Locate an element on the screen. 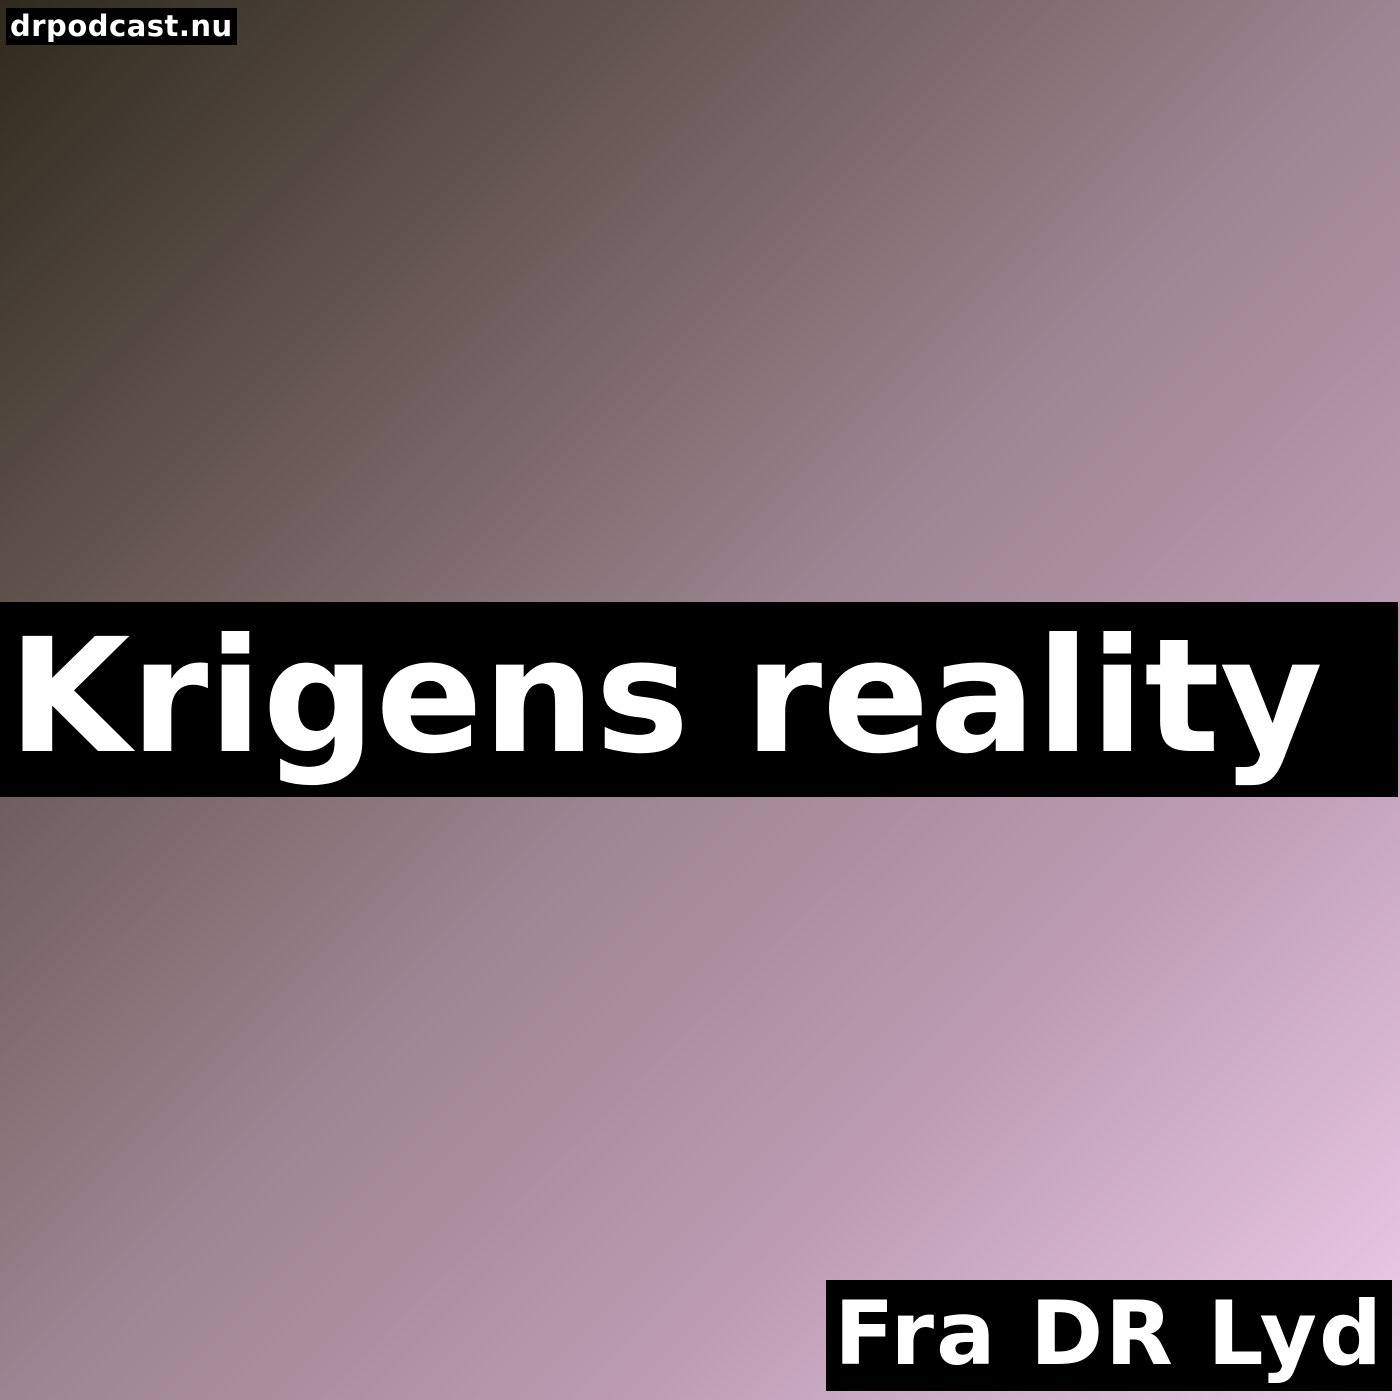  source-tag: Fra DR Lyd is located at coordinates (1109, 1335).